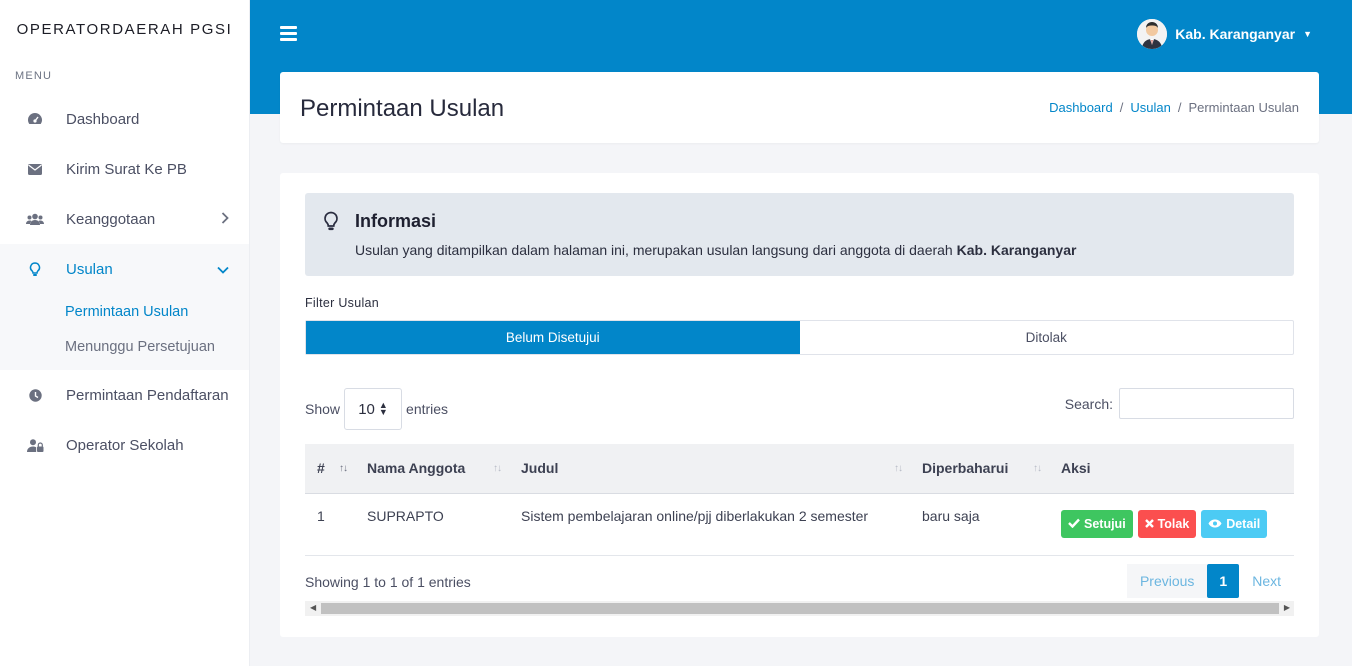 Image resolution: width=1352 pixels, height=666 pixels. I want to click on page-title: Permintaan Usulan, so click(402, 108).